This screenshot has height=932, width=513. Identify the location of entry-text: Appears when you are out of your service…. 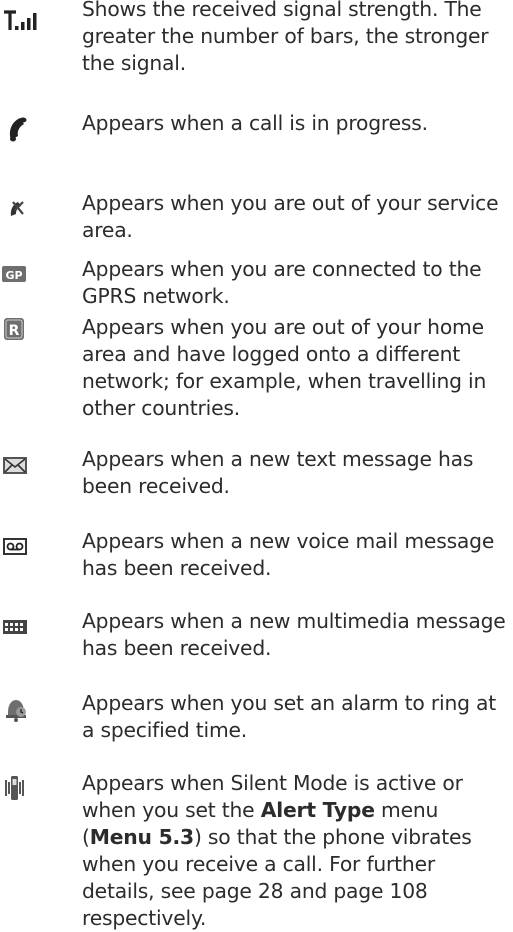
(290, 216).